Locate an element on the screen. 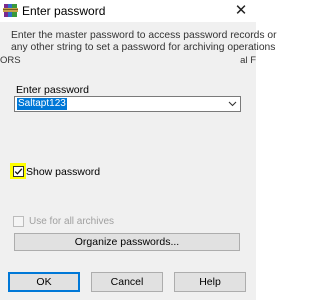  close-icon: ✕ is located at coordinates (241, 10).